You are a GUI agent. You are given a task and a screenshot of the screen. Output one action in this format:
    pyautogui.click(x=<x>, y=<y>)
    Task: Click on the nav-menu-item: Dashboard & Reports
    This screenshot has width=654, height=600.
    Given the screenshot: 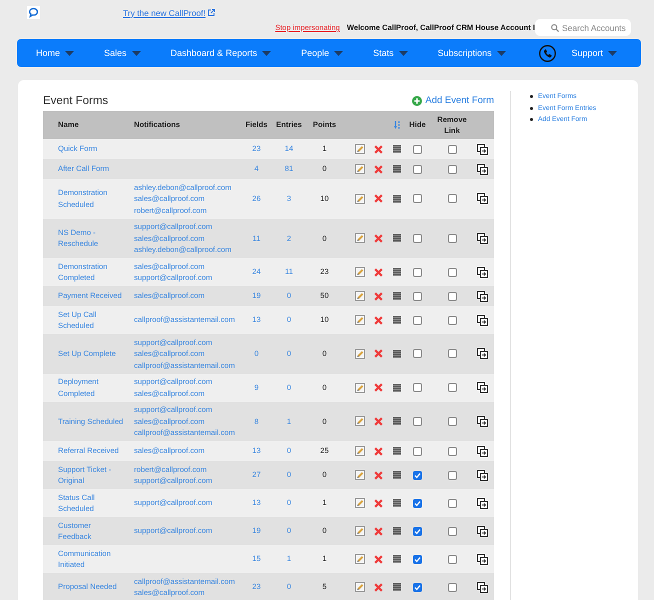 What is the action you would take?
    pyautogui.click(x=221, y=53)
    